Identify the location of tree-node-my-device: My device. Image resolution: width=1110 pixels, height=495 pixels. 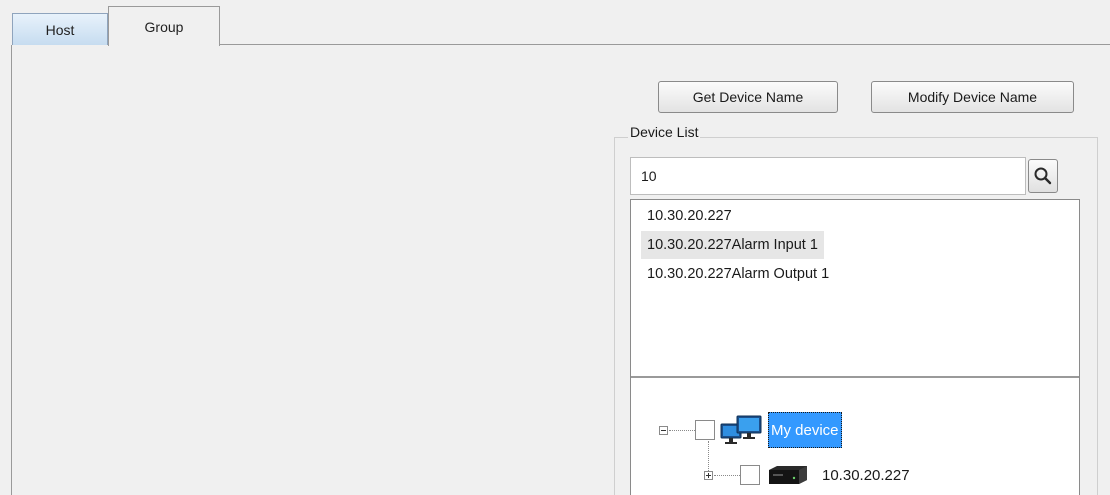
(805, 430).